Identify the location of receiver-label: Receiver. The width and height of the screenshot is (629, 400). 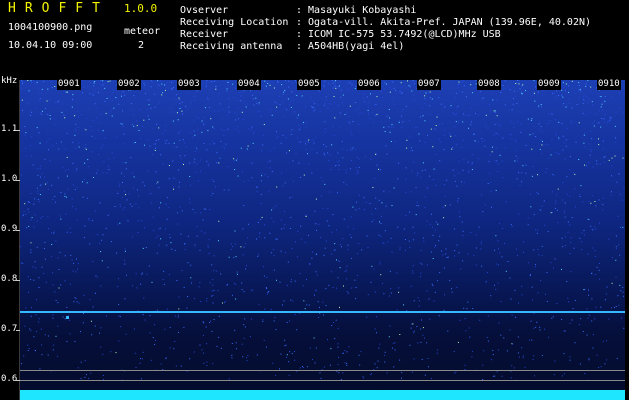
(204, 34).